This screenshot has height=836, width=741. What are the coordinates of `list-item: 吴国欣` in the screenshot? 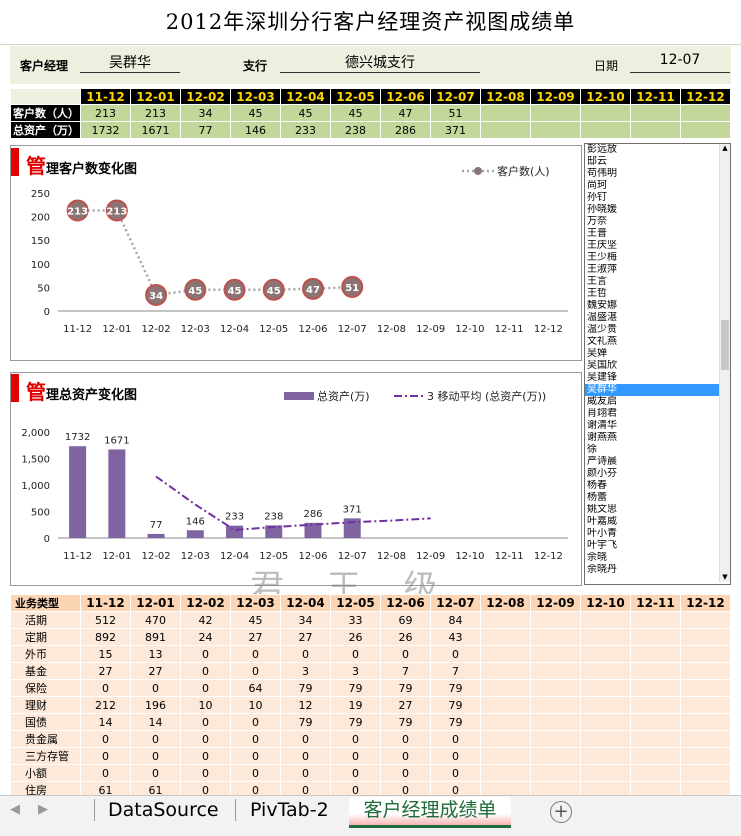 It's located at (657, 366).